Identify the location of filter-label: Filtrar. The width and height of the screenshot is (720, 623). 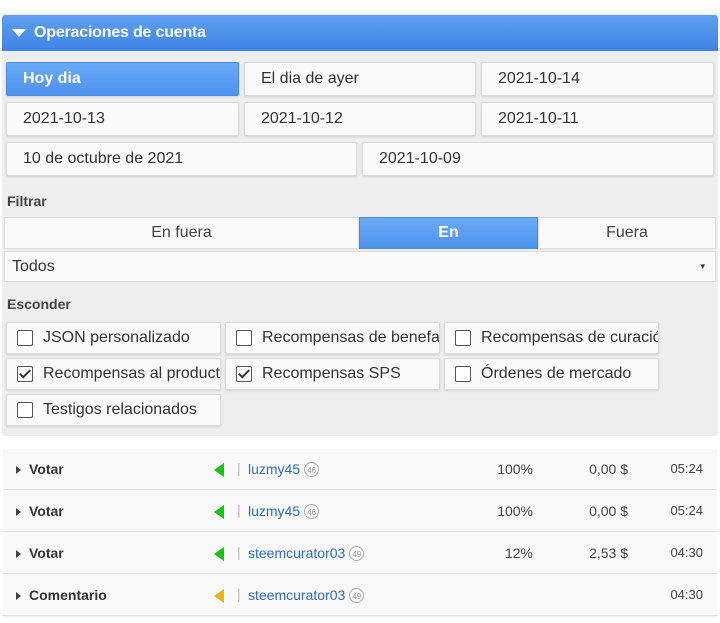
(27, 201).